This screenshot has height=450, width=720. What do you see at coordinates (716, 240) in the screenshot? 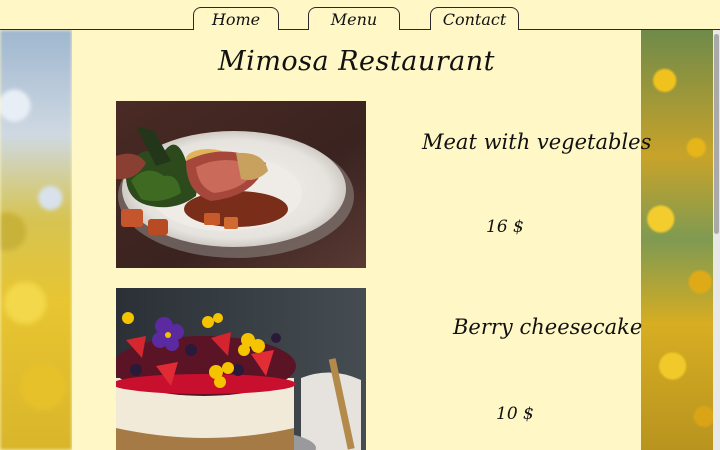
I see `vertical-scrollbar` at bounding box center [716, 240].